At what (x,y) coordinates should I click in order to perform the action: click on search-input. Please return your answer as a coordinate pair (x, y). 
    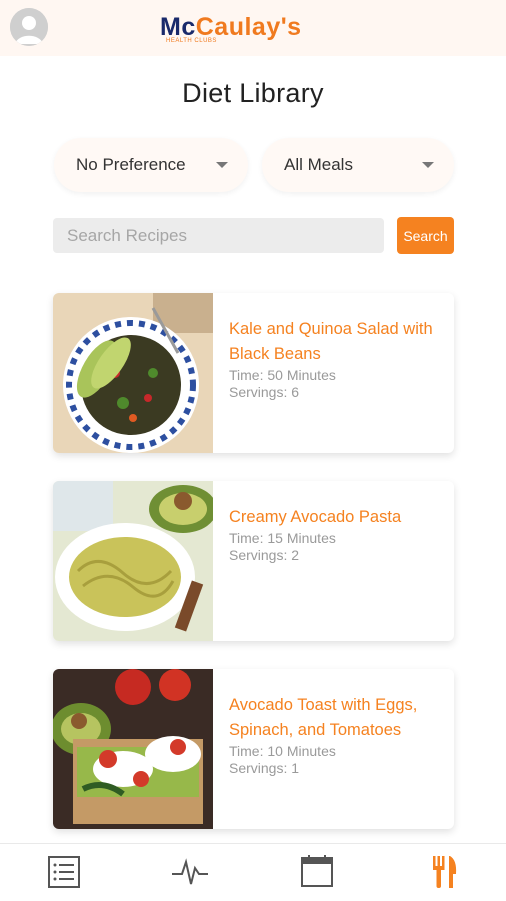
    Looking at the image, I should click on (218, 235).